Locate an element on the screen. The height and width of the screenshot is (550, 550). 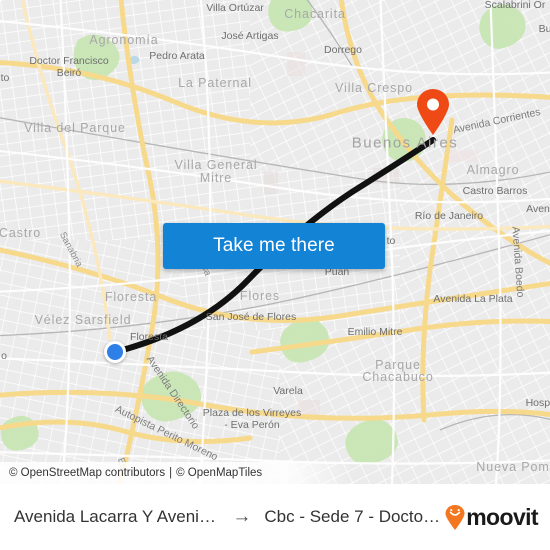
moovit-pin-icon is located at coordinates (455, 517).